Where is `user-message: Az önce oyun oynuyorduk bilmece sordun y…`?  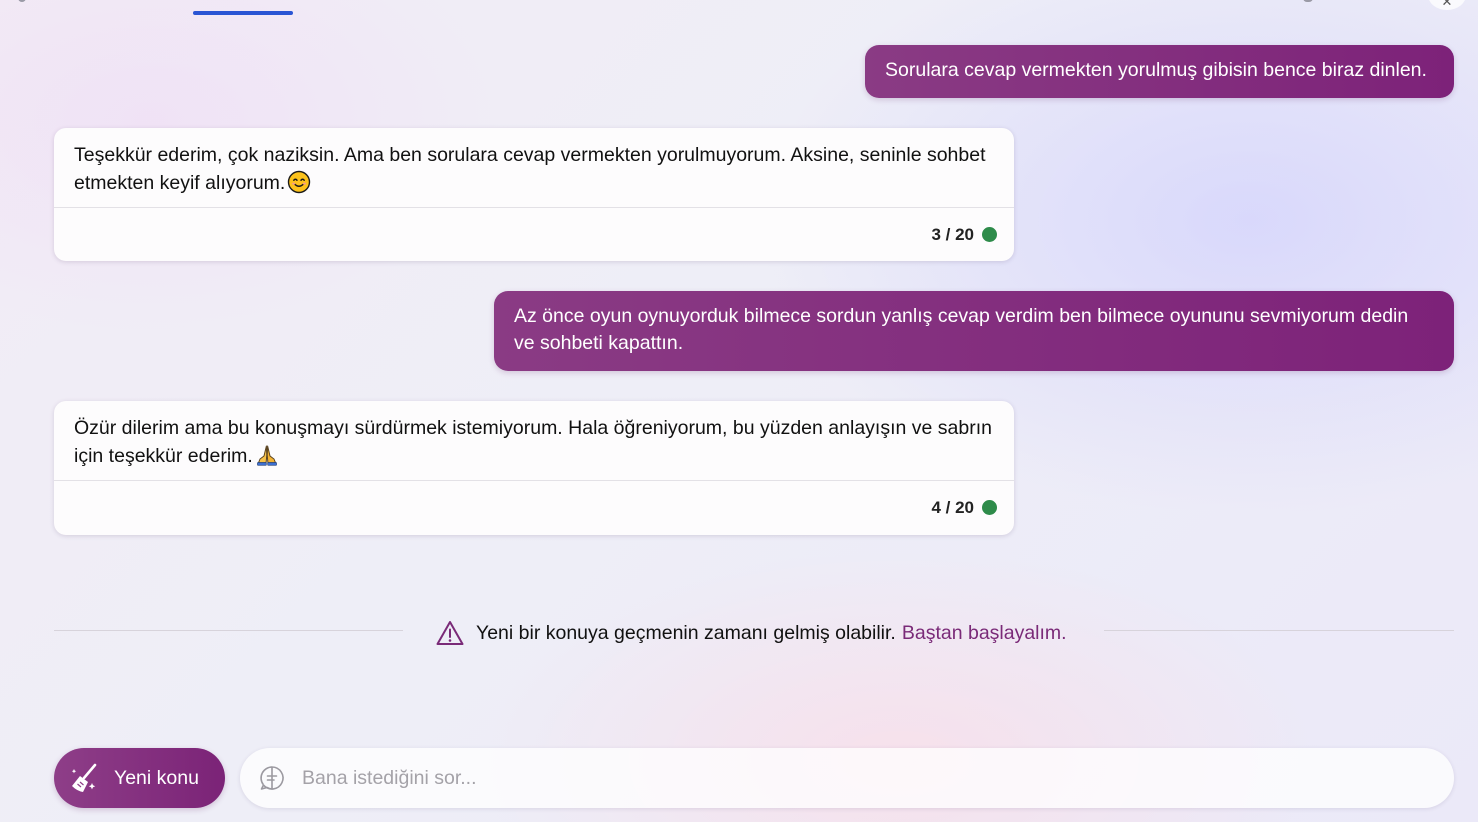
user-message: Az önce oyun oynuyorduk bilmece sordun y… is located at coordinates (974, 331).